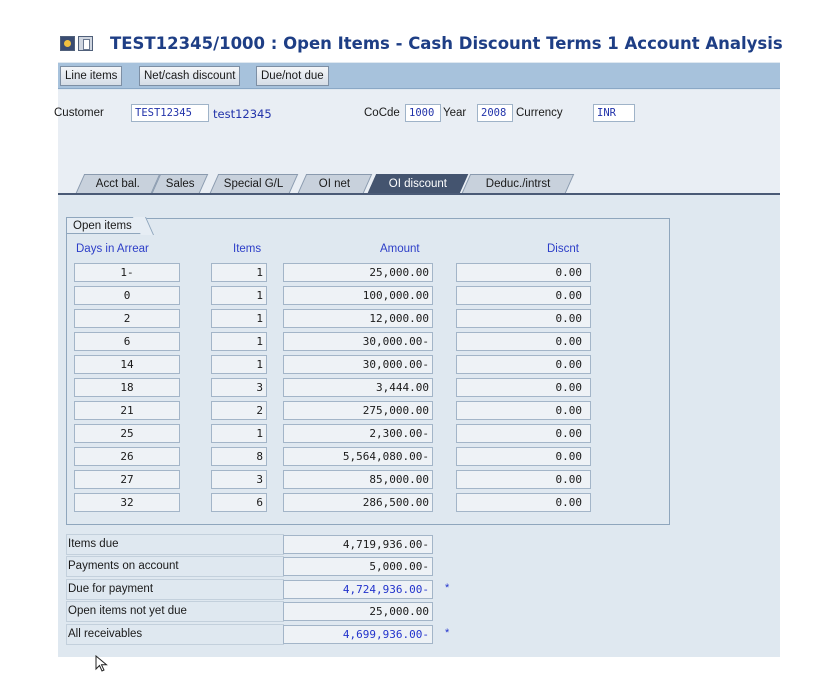  I want to click on items-header: Items, so click(247, 249).